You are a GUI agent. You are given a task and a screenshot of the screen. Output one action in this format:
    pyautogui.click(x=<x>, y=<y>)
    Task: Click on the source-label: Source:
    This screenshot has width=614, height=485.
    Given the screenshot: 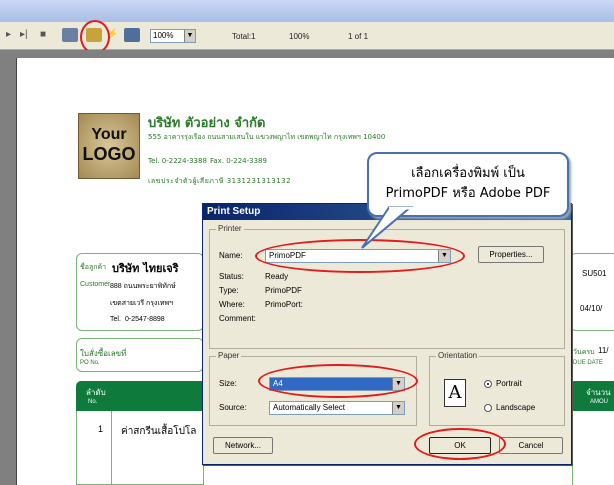 What is the action you would take?
    pyautogui.click(x=233, y=407)
    